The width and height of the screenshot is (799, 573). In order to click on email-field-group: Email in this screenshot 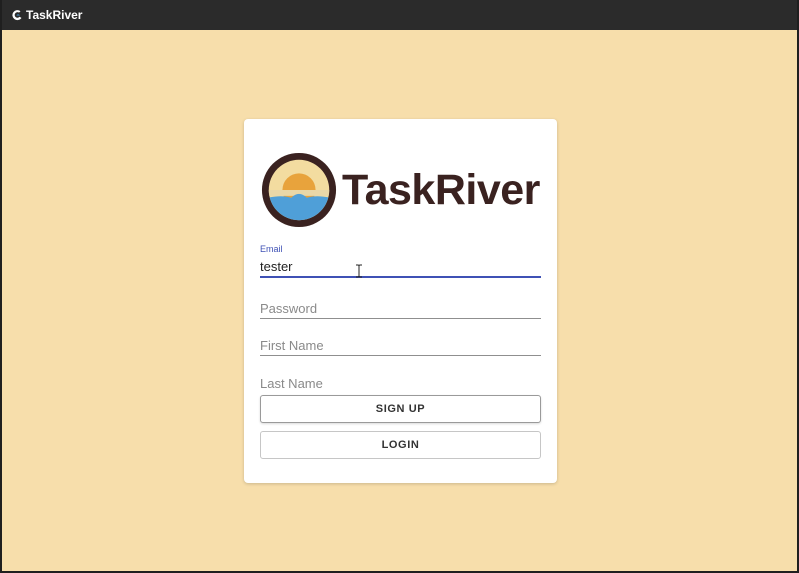, I will do `click(400, 261)`.